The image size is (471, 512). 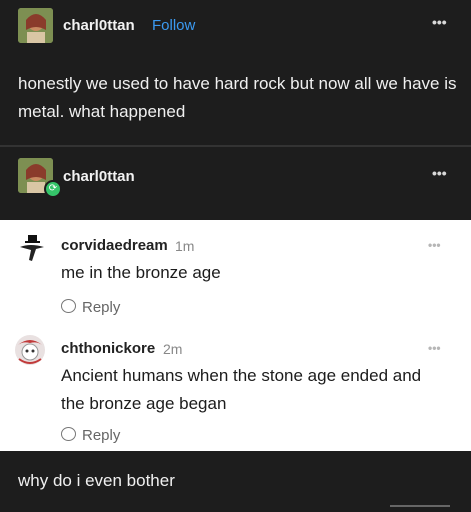 I want to click on comment-time: 1m, so click(x=185, y=246).